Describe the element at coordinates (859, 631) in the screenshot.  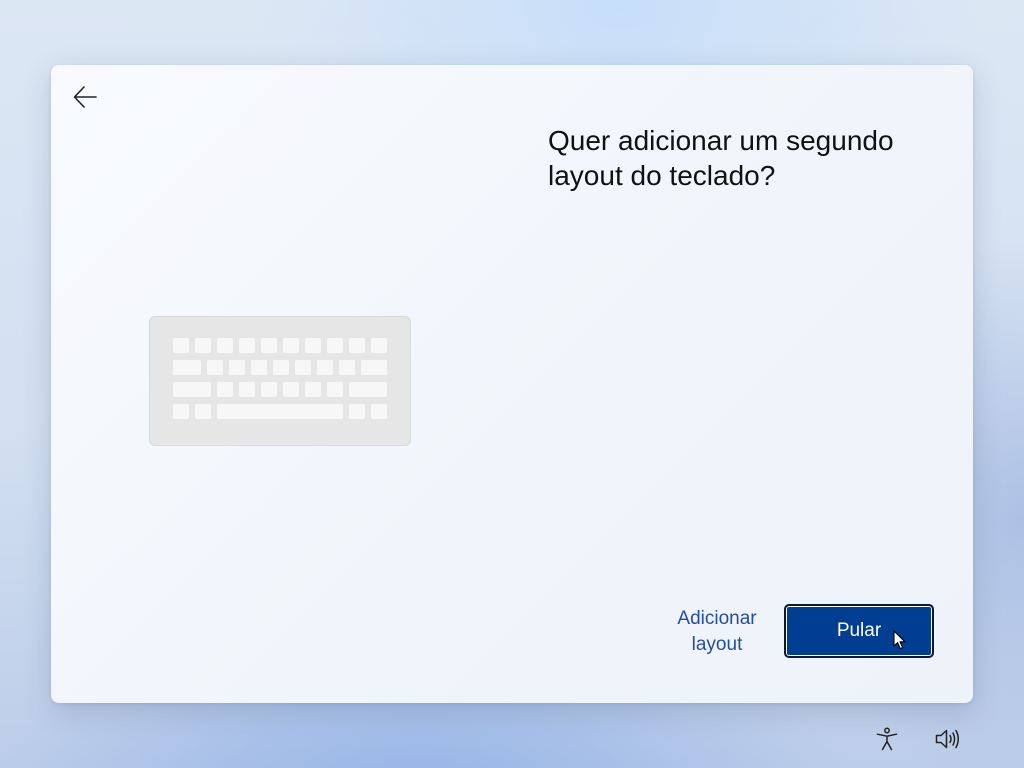
I see `skip-button: Pular` at that location.